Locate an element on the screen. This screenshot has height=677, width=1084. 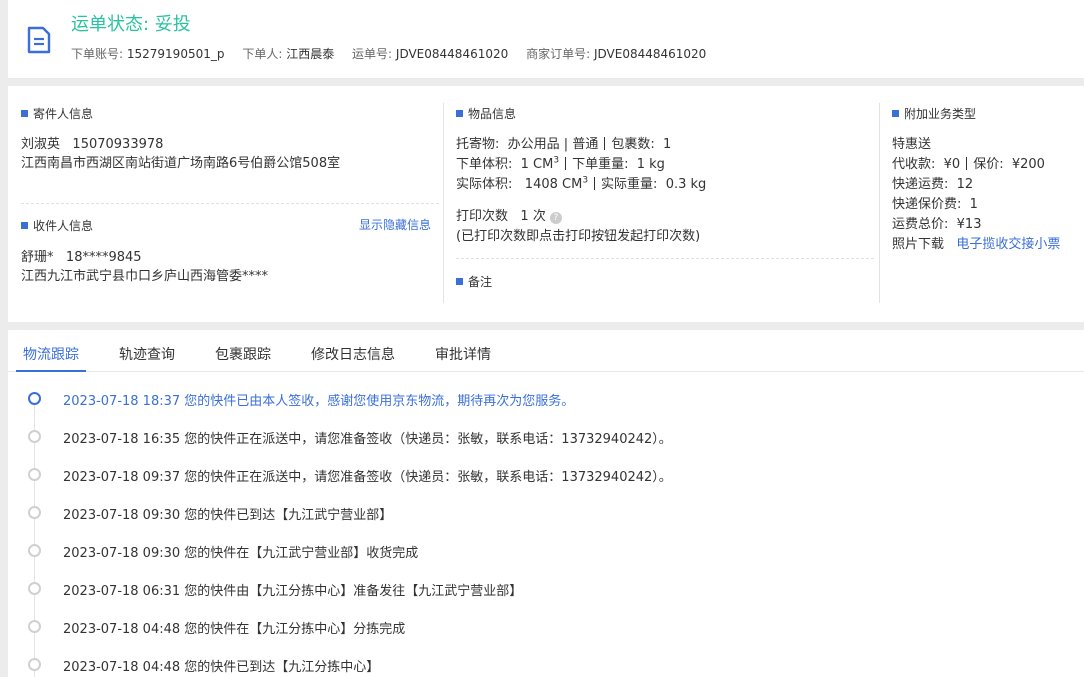
sender-address: 江西南昌市西湖区南站街道广场南路6号伯爵公馆508室 is located at coordinates (181, 163).